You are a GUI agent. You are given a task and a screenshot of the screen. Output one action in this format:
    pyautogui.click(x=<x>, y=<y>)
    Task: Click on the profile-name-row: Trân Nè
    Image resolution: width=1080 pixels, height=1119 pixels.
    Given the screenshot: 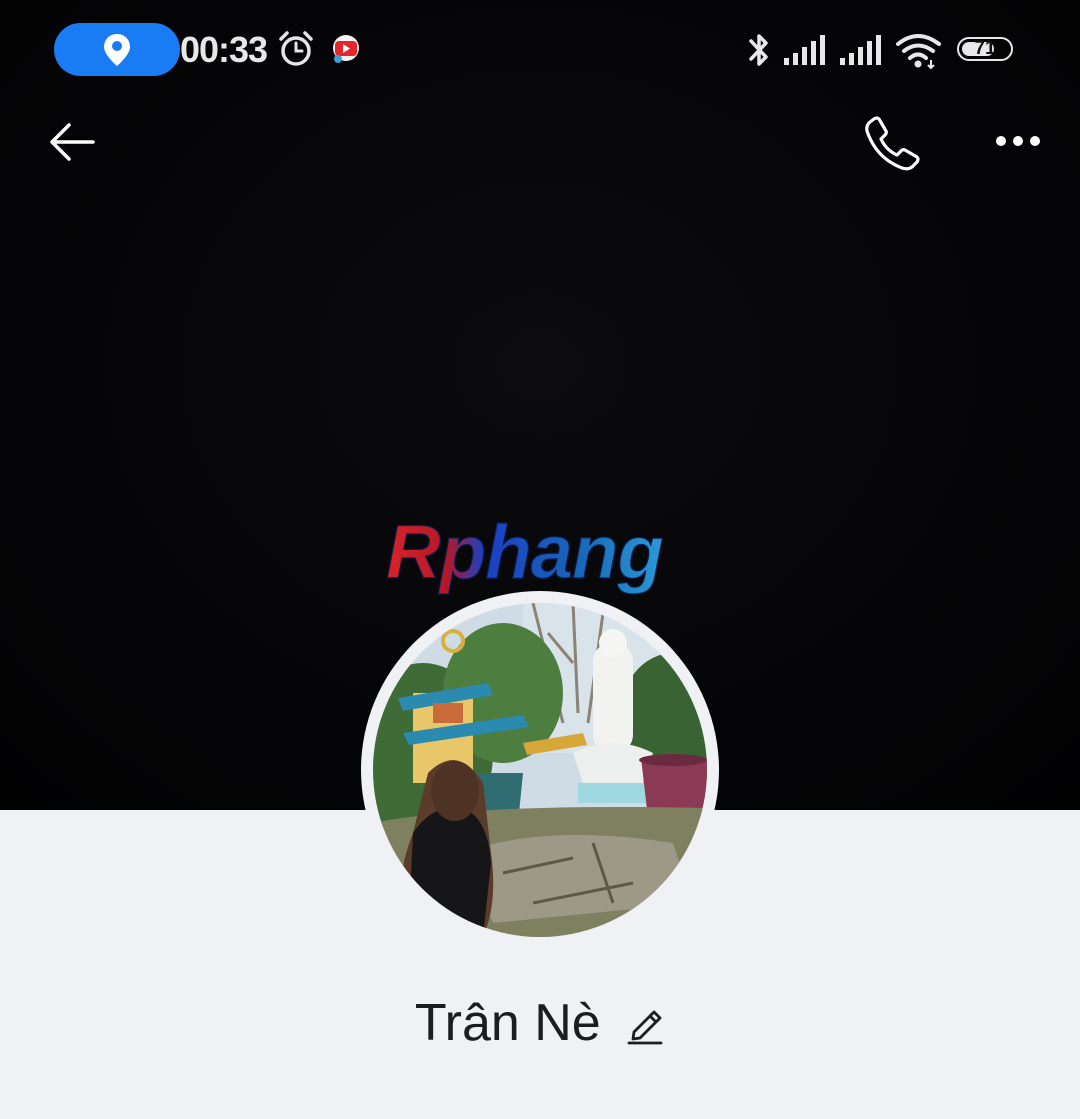 What is the action you would take?
    pyautogui.click(x=540, y=1023)
    